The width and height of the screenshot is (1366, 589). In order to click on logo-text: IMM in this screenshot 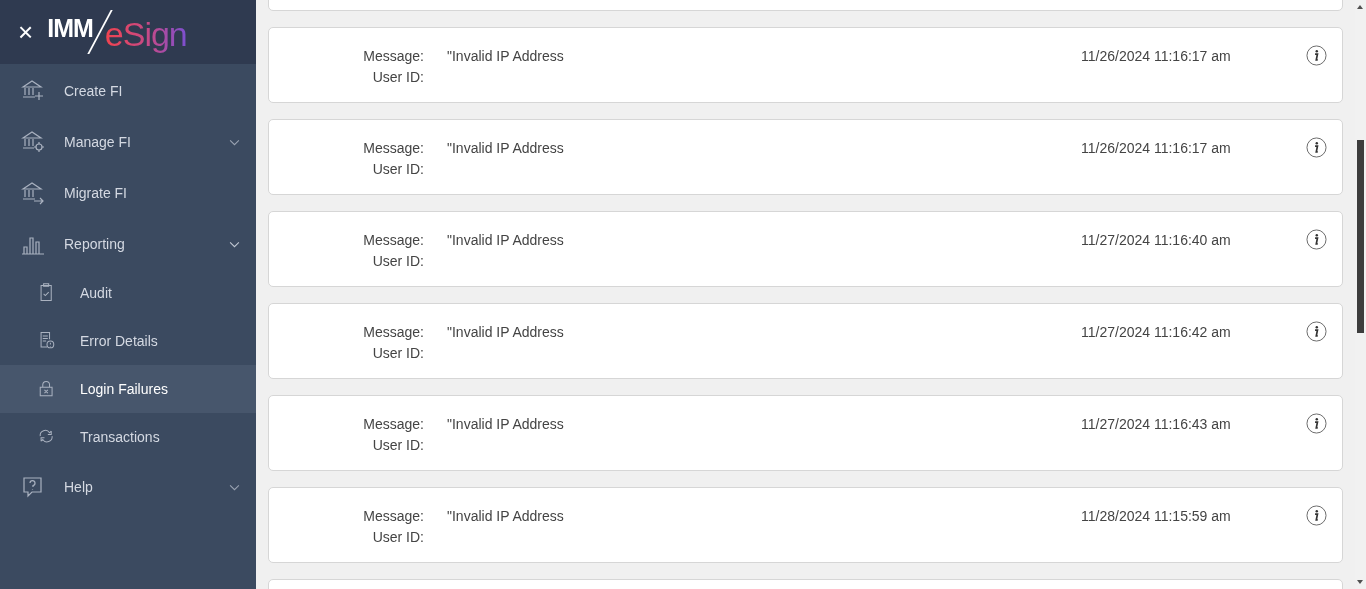, I will do `click(70, 28)`.